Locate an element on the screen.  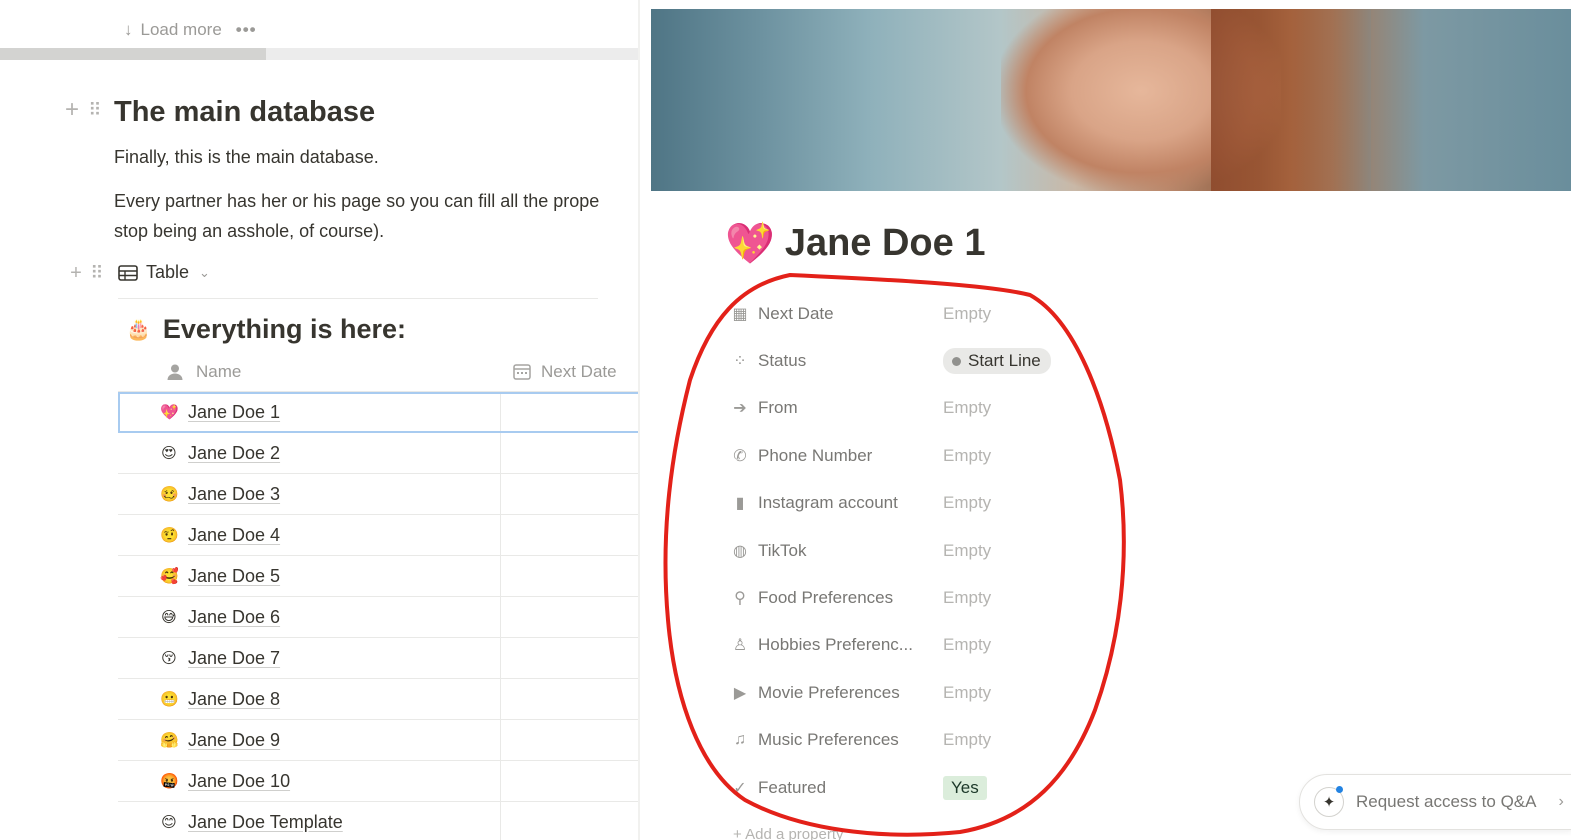
property-name: Status is located at coordinates (850, 361).